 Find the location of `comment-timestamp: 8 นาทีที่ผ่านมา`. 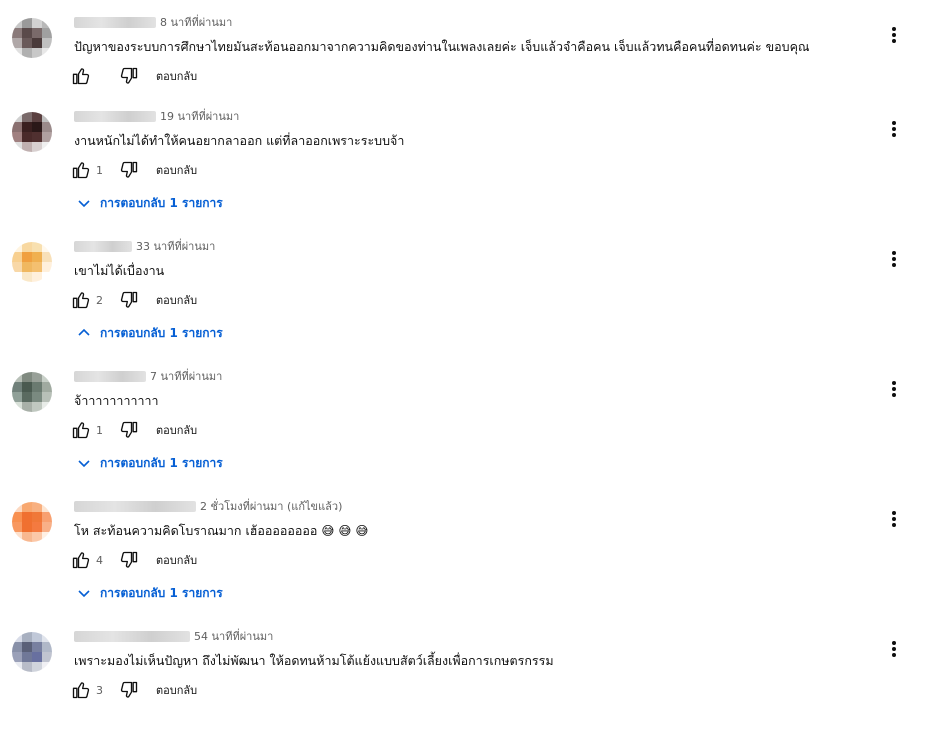

comment-timestamp: 8 นาทีที่ผ่านมา is located at coordinates (196, 22).